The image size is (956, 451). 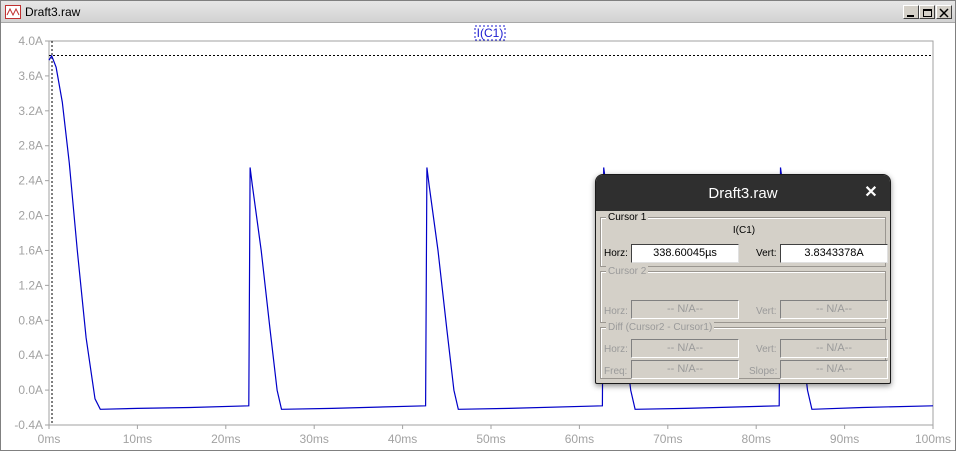 What do you see at coordinates (490, 33) in the screenshot?
I see `trace-label: I(C1)` at bounding box center [490, 33].